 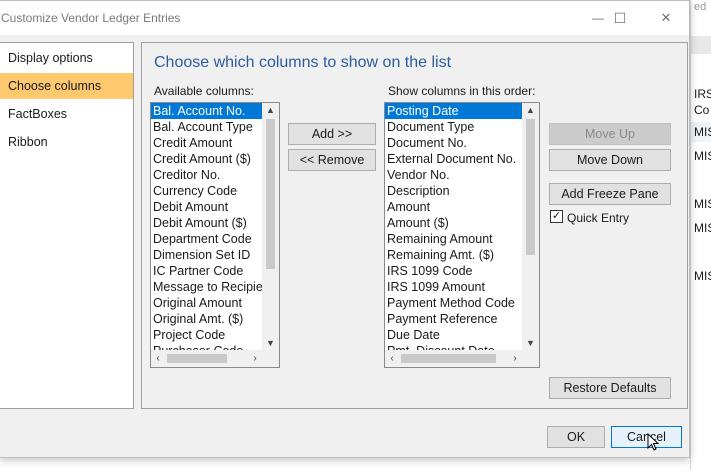 What do you see at coordinates (204, 91) in the screenshot?
I see `available-columns-label: Available columns:` at bounding box center [204, 91].